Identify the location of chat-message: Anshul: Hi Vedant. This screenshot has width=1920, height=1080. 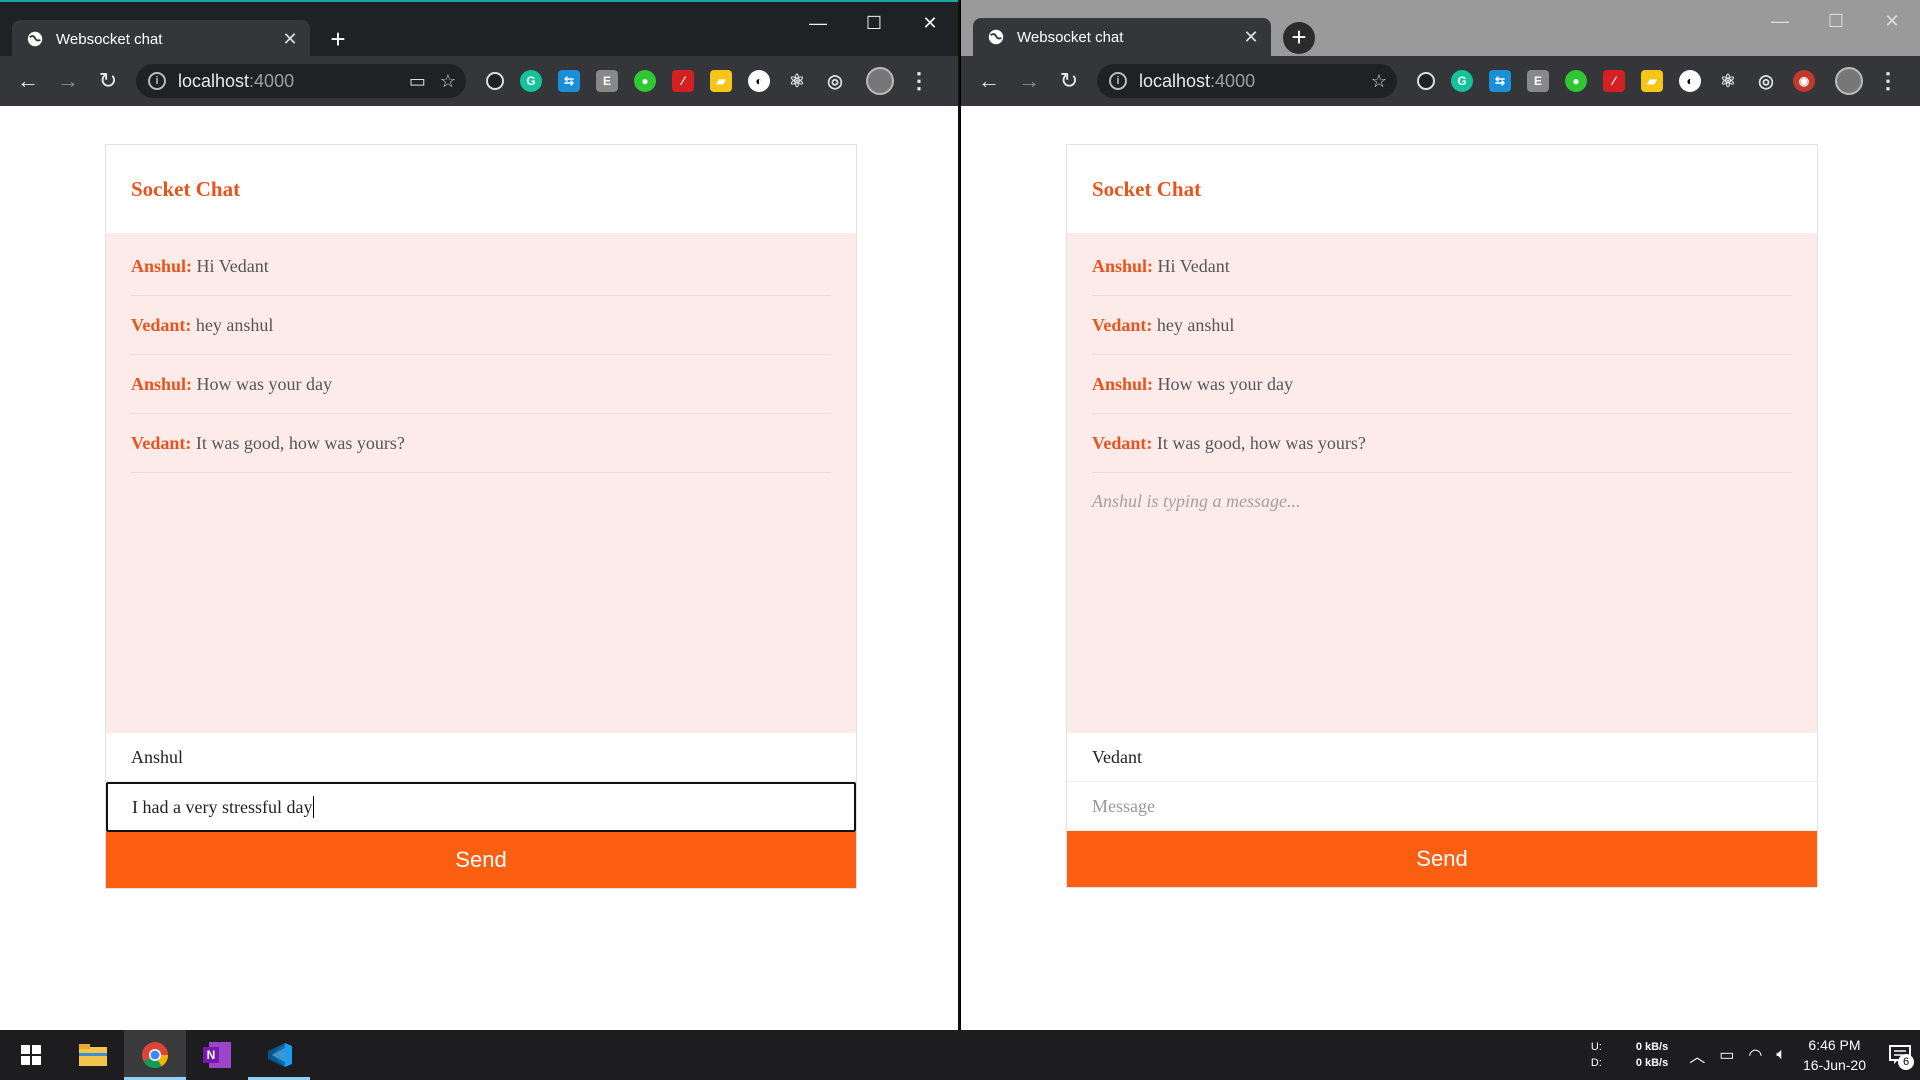
(1442, 266).